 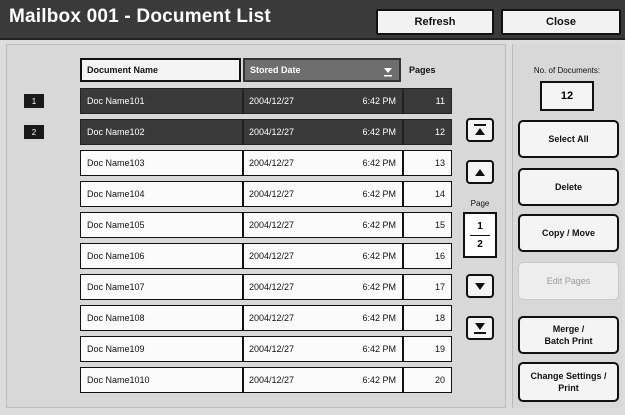 I want to click on row-pages: 15, so click(x=427, y=225).